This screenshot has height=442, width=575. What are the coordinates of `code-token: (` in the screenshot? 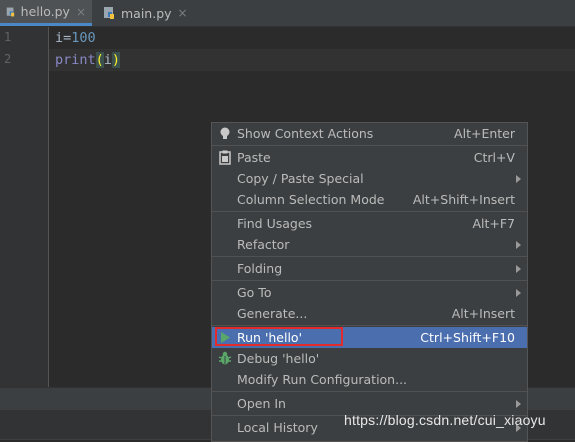 It's located at (99, 60).